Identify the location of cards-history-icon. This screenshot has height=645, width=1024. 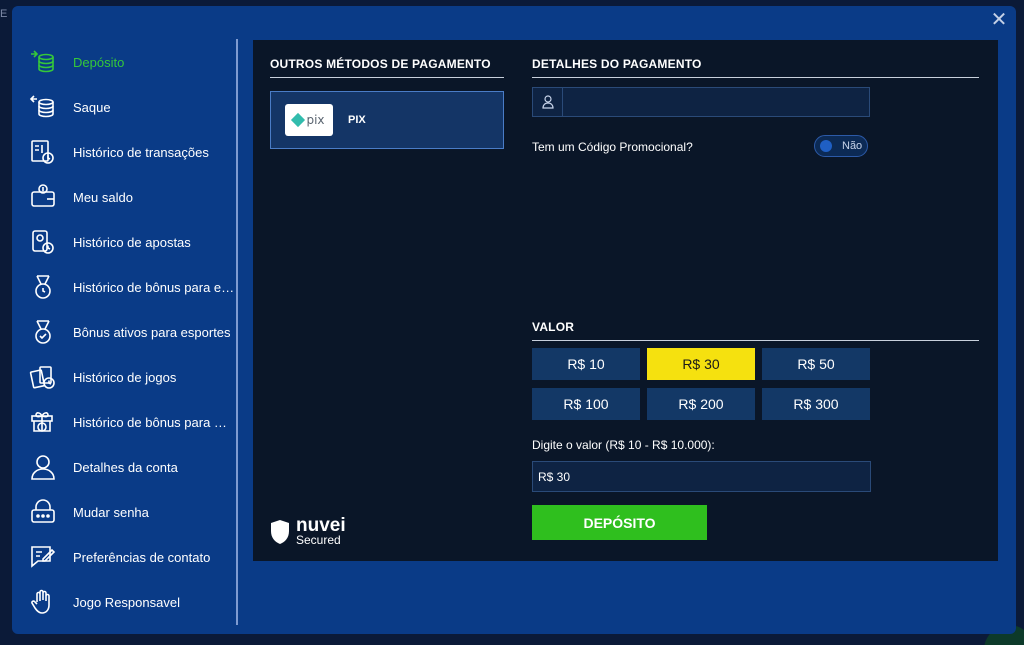
(43, 377).